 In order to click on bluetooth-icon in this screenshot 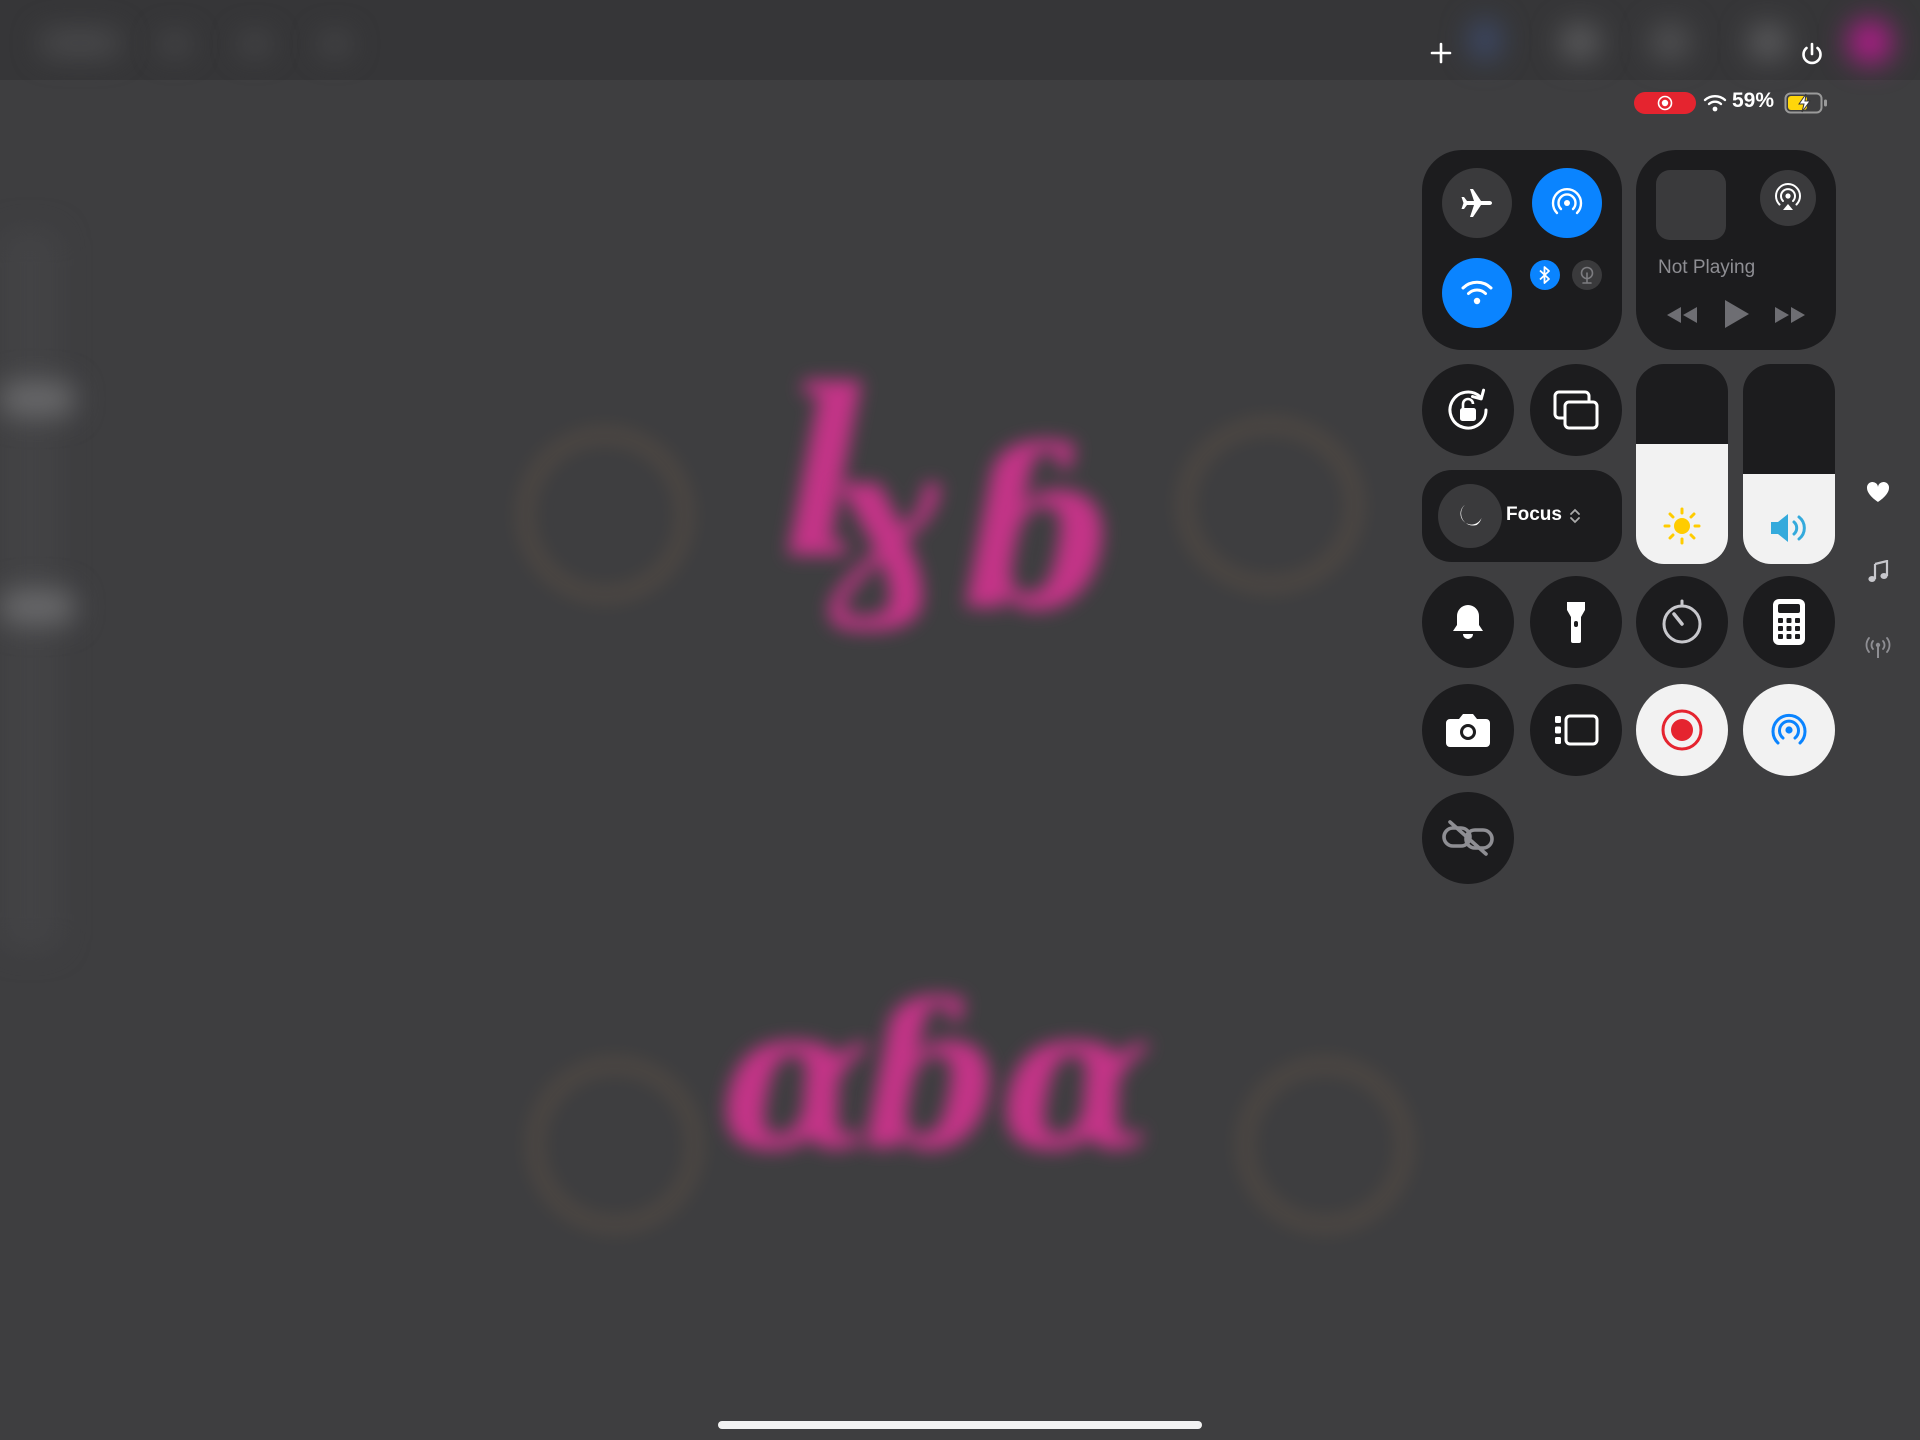, I will do `click(1544, 275)`.